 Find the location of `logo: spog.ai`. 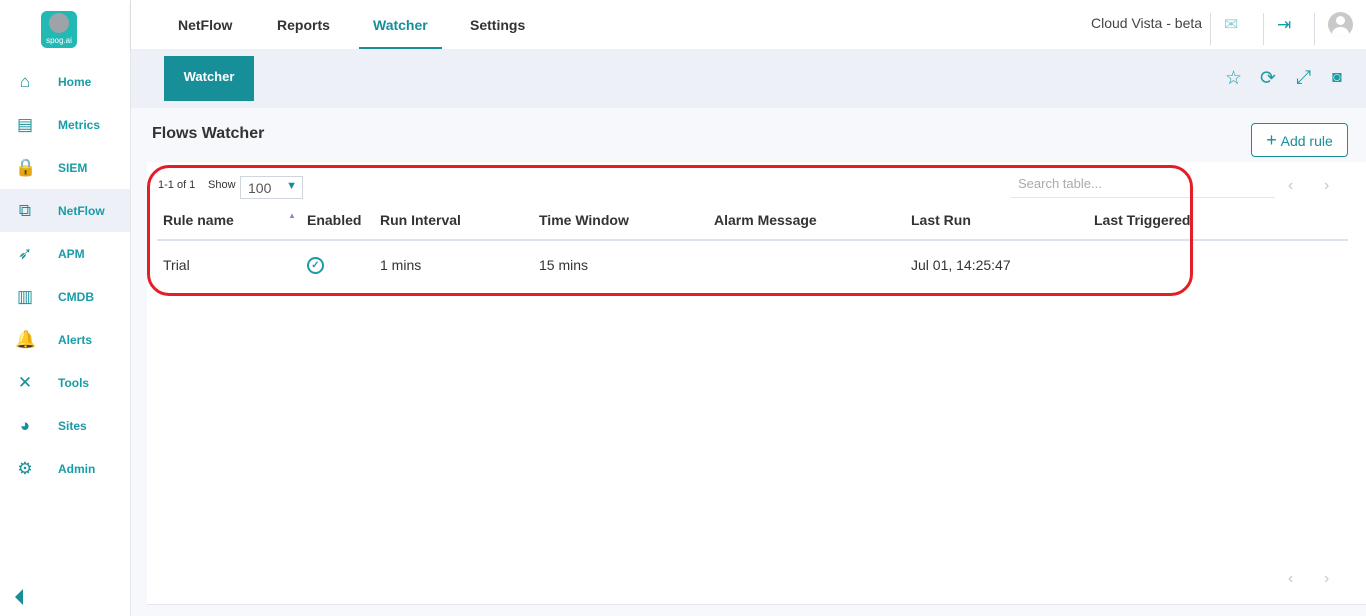

logo: spog.ai is located at coordinates (59, 29).